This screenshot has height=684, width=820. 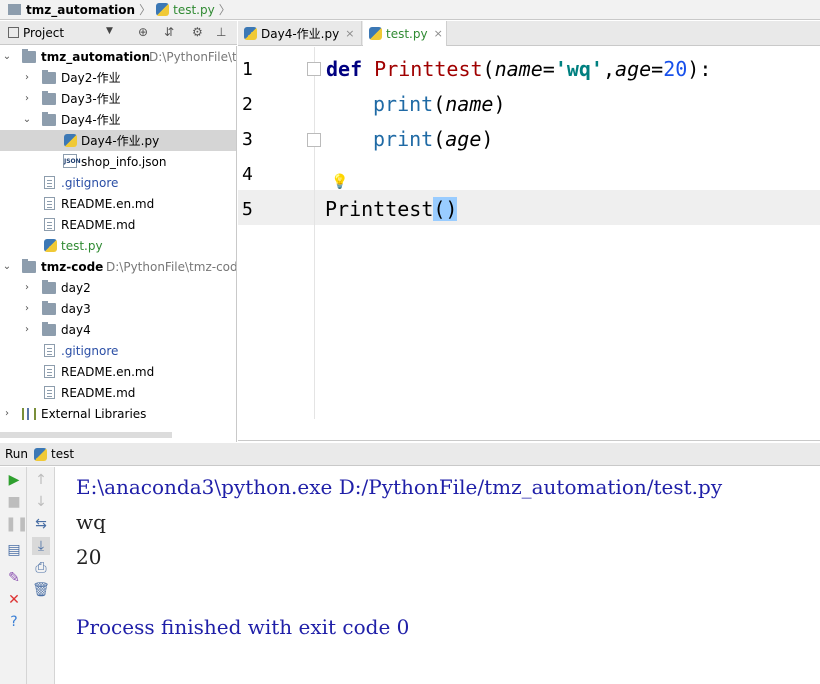 I want to click on breadcrumb-project: tmz_automation, so click(x=71, y=10).